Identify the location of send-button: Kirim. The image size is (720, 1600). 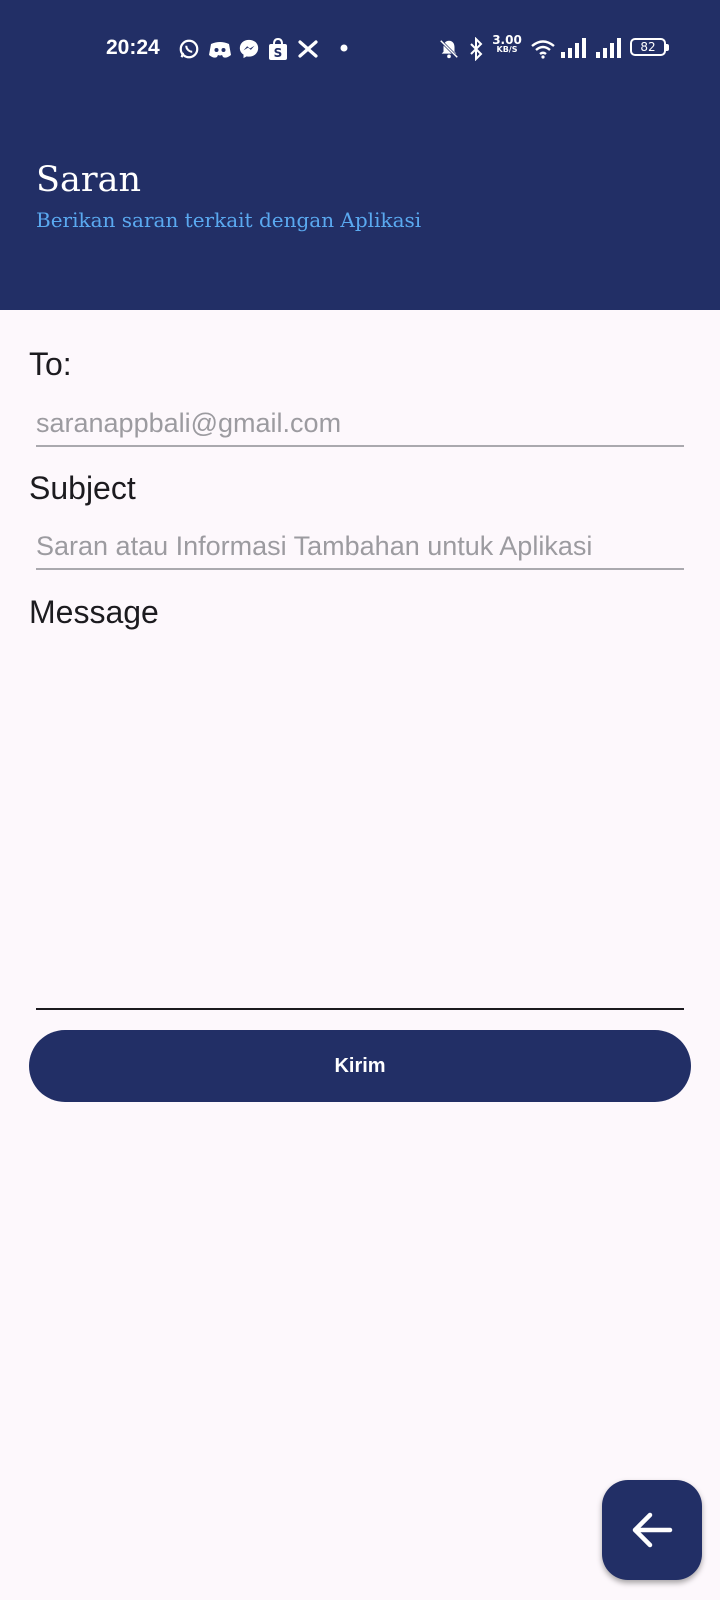
(360, 1066).